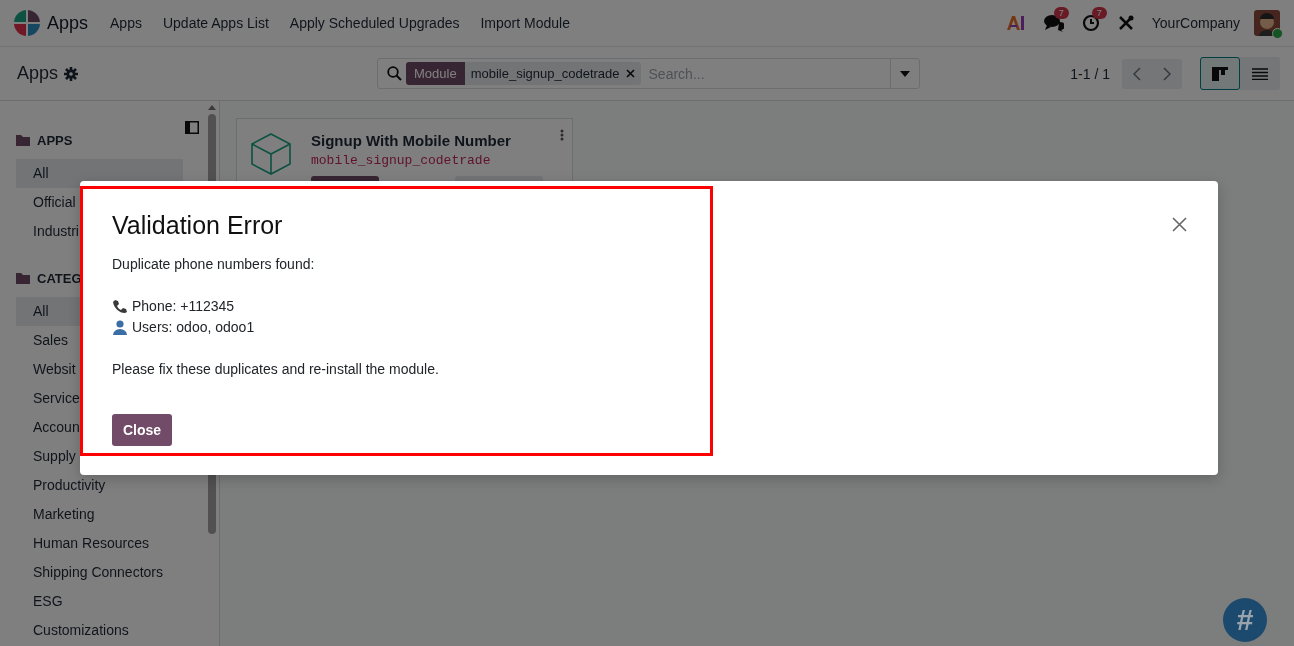 This screenshot has width=1294, height=646. What do you see at coordinates (99, 630) in the screenshot?
I see `sidebar-item: Customizations` at bounding box center [99, 630].